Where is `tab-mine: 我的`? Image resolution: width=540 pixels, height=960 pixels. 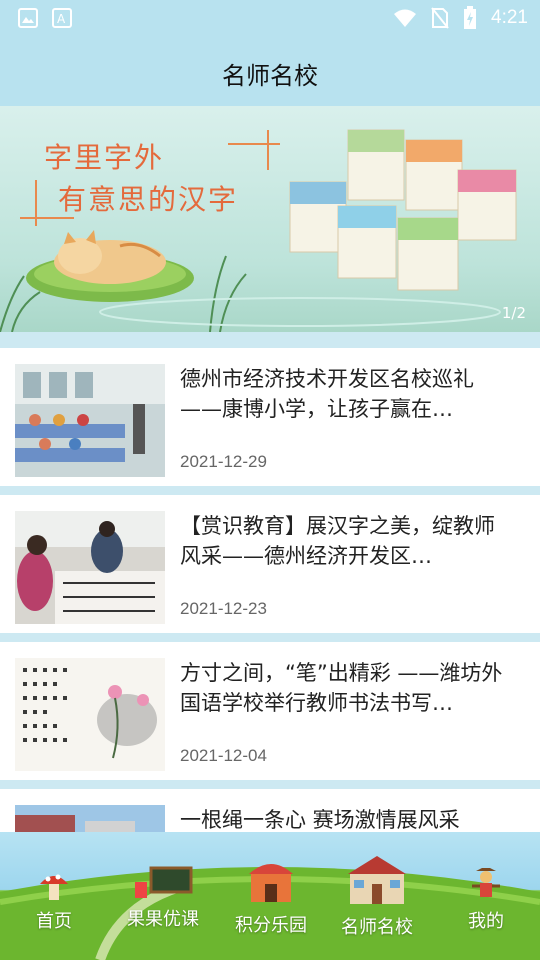 tab-mine: 我的 is located at coordinates (486, 899).